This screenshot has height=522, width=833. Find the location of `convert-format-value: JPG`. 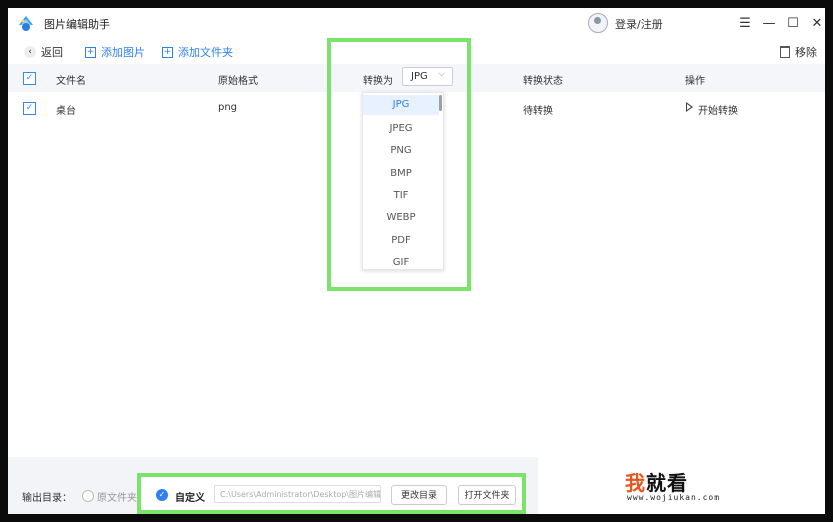

convert-format-value: JPG is located at coordinates (419, 76).